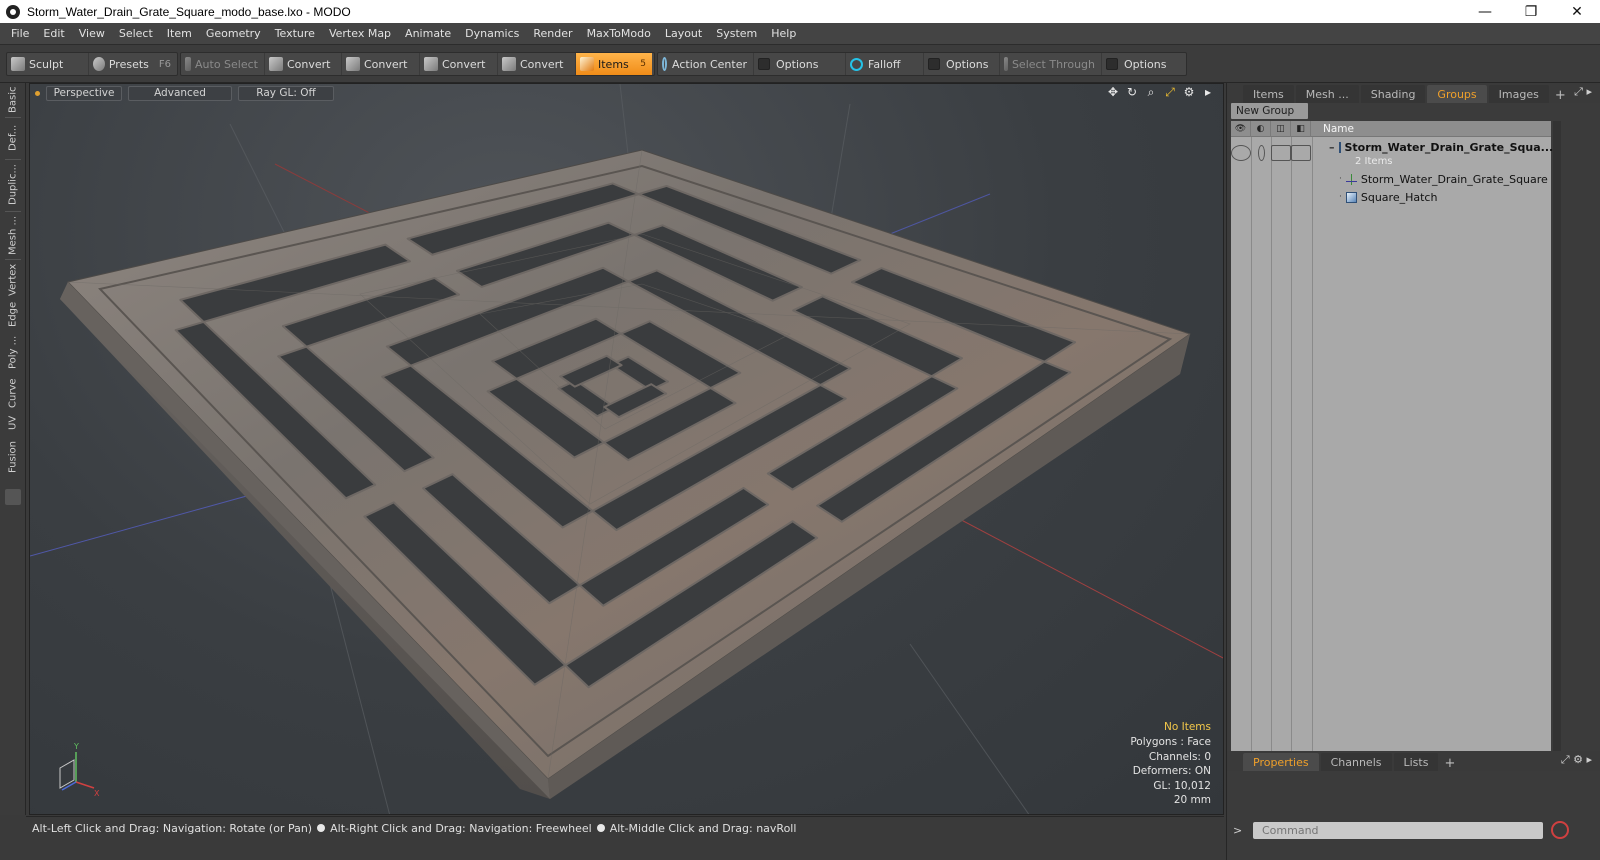  I want to click on shading-dropdown: Advanced, so click(180, 93).